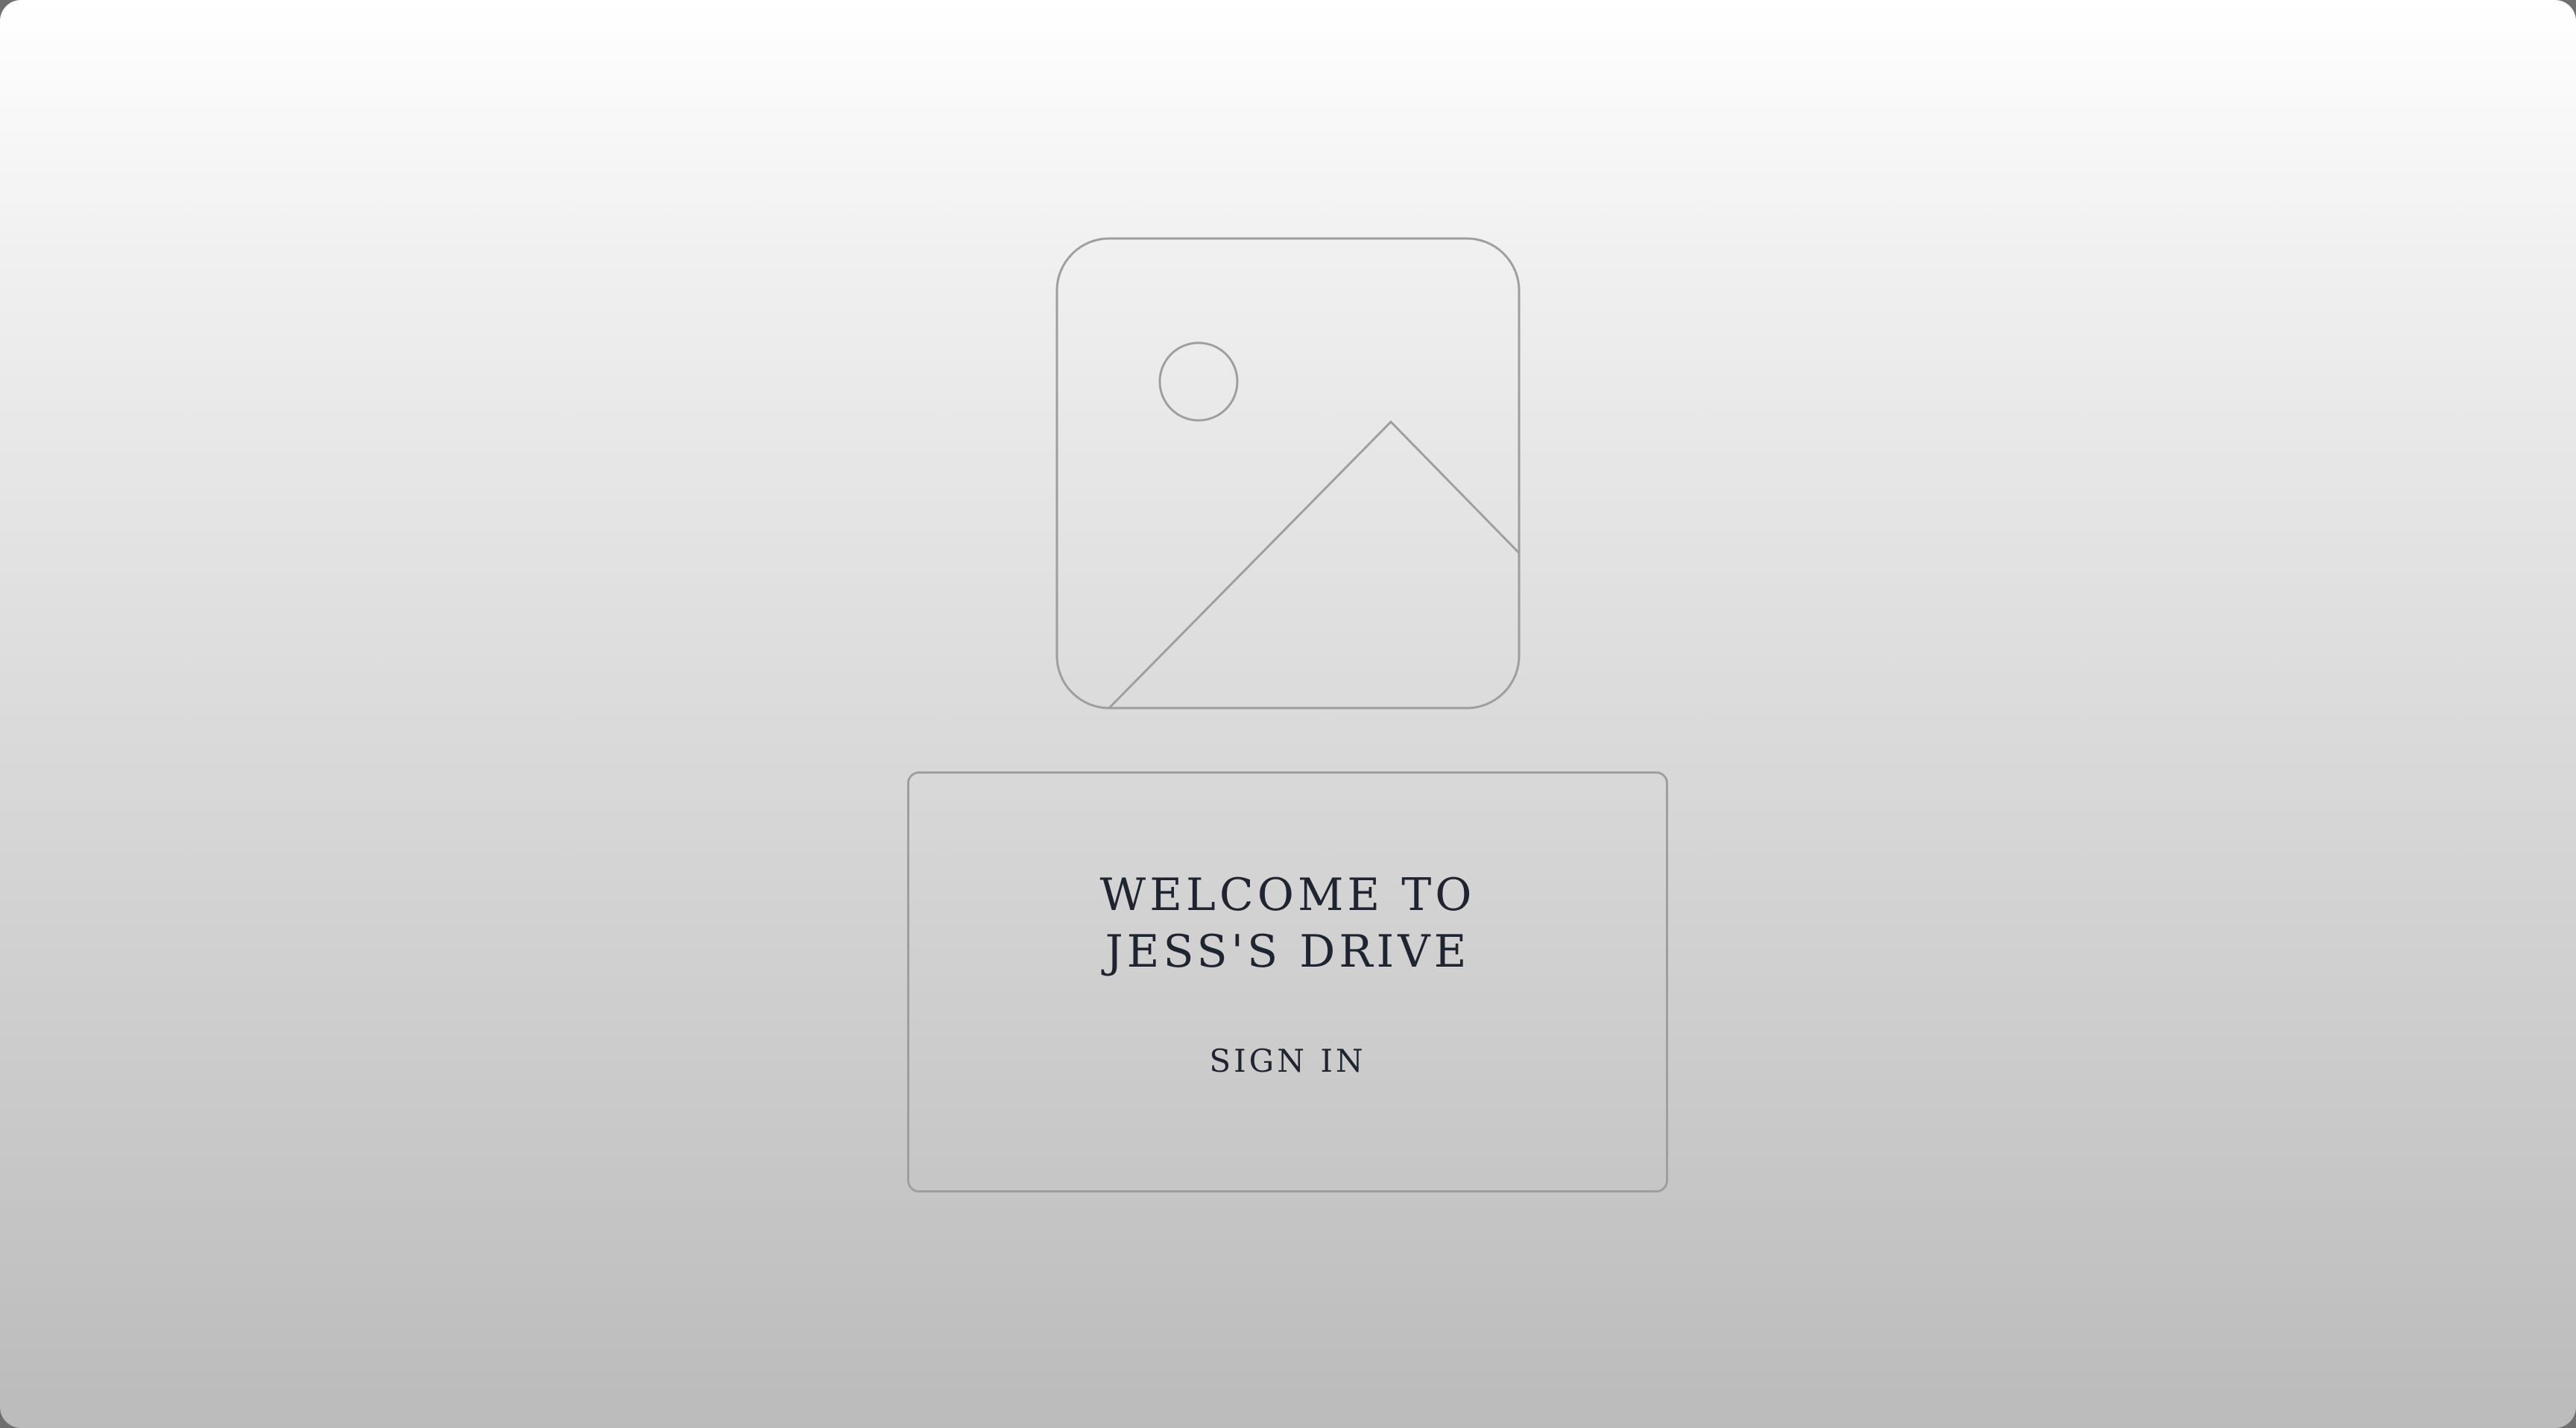 This screenshot has height=1428, width=2576. Describe the element at coordinates (1287, 1061) in the screenshot. I see `sign-in-button: SIGN IN` at that location.